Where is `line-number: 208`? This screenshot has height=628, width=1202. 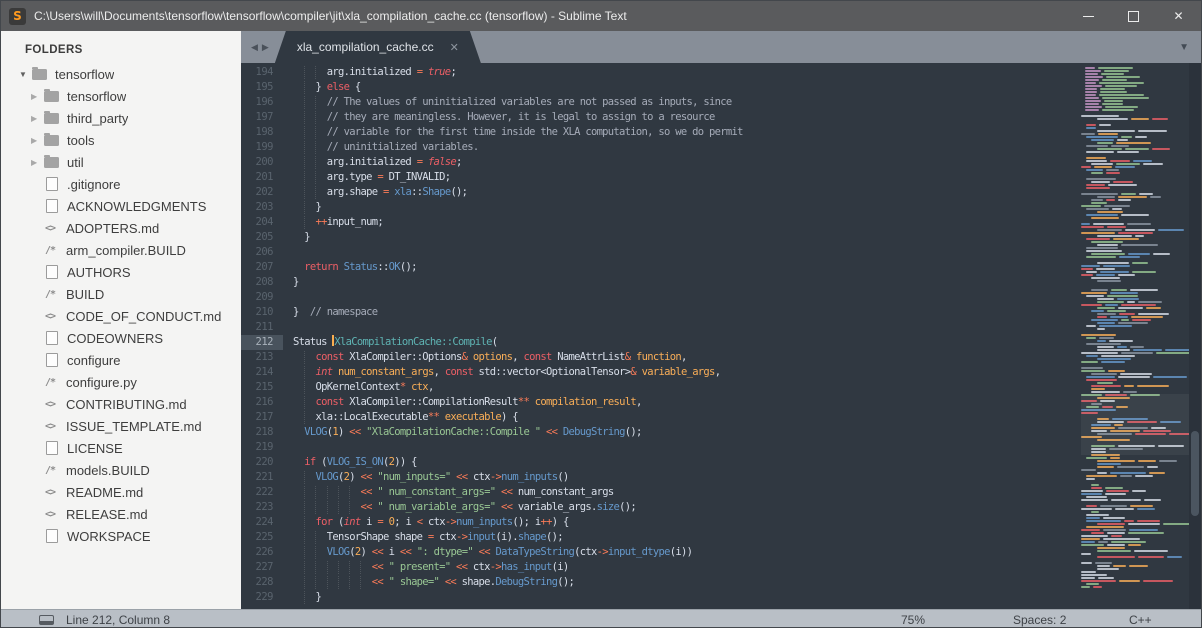
line-number: 208 is located at coordinates (264, 282).